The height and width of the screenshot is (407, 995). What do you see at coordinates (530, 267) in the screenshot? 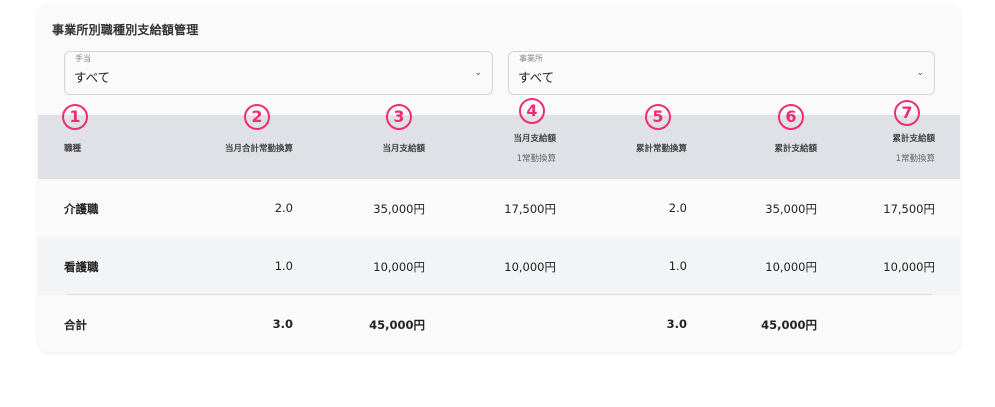
I see `cell-month-payment-per-fte: 10,000円` at bounding box center [530, 267].